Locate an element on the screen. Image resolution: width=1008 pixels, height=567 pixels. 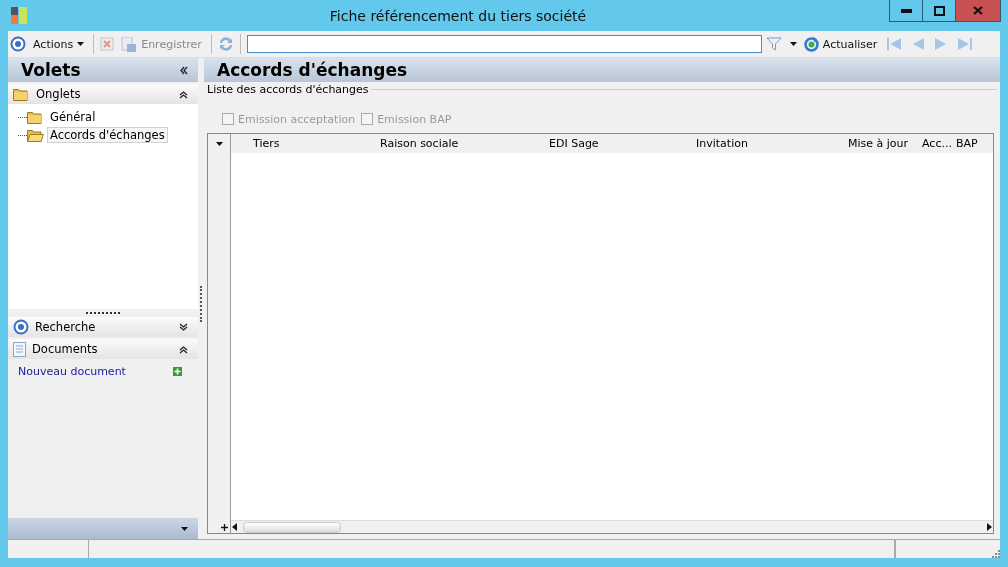
window-title: Fiche référencement du tiers société is located at coordinates (458, 15).